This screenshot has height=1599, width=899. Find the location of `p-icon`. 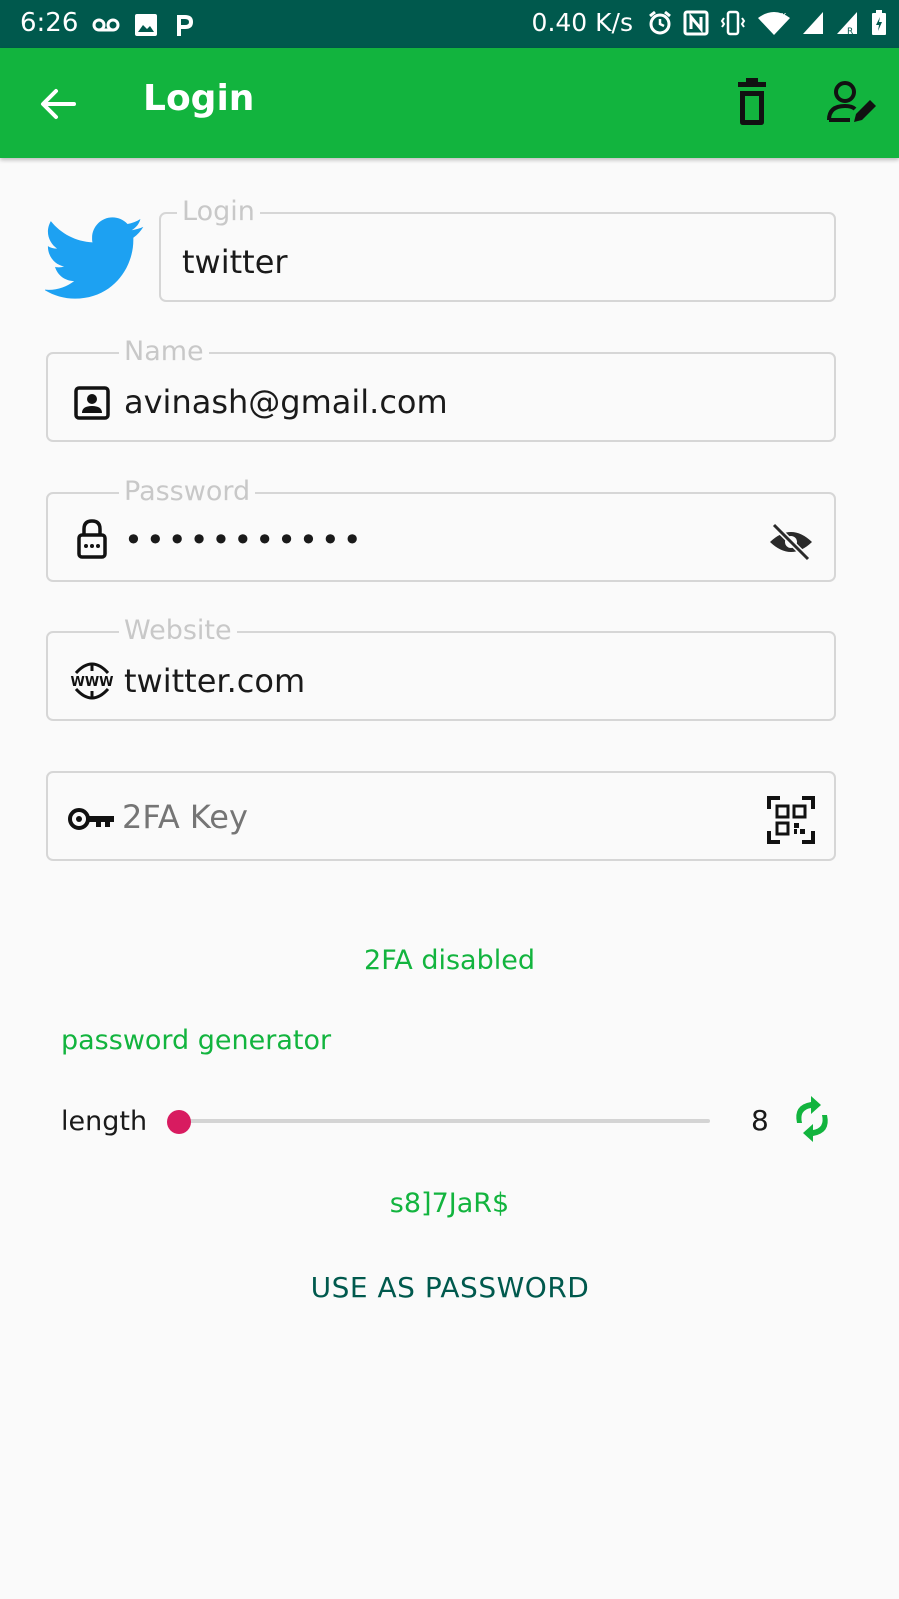

p-icon is located at coordinates (185, 25).